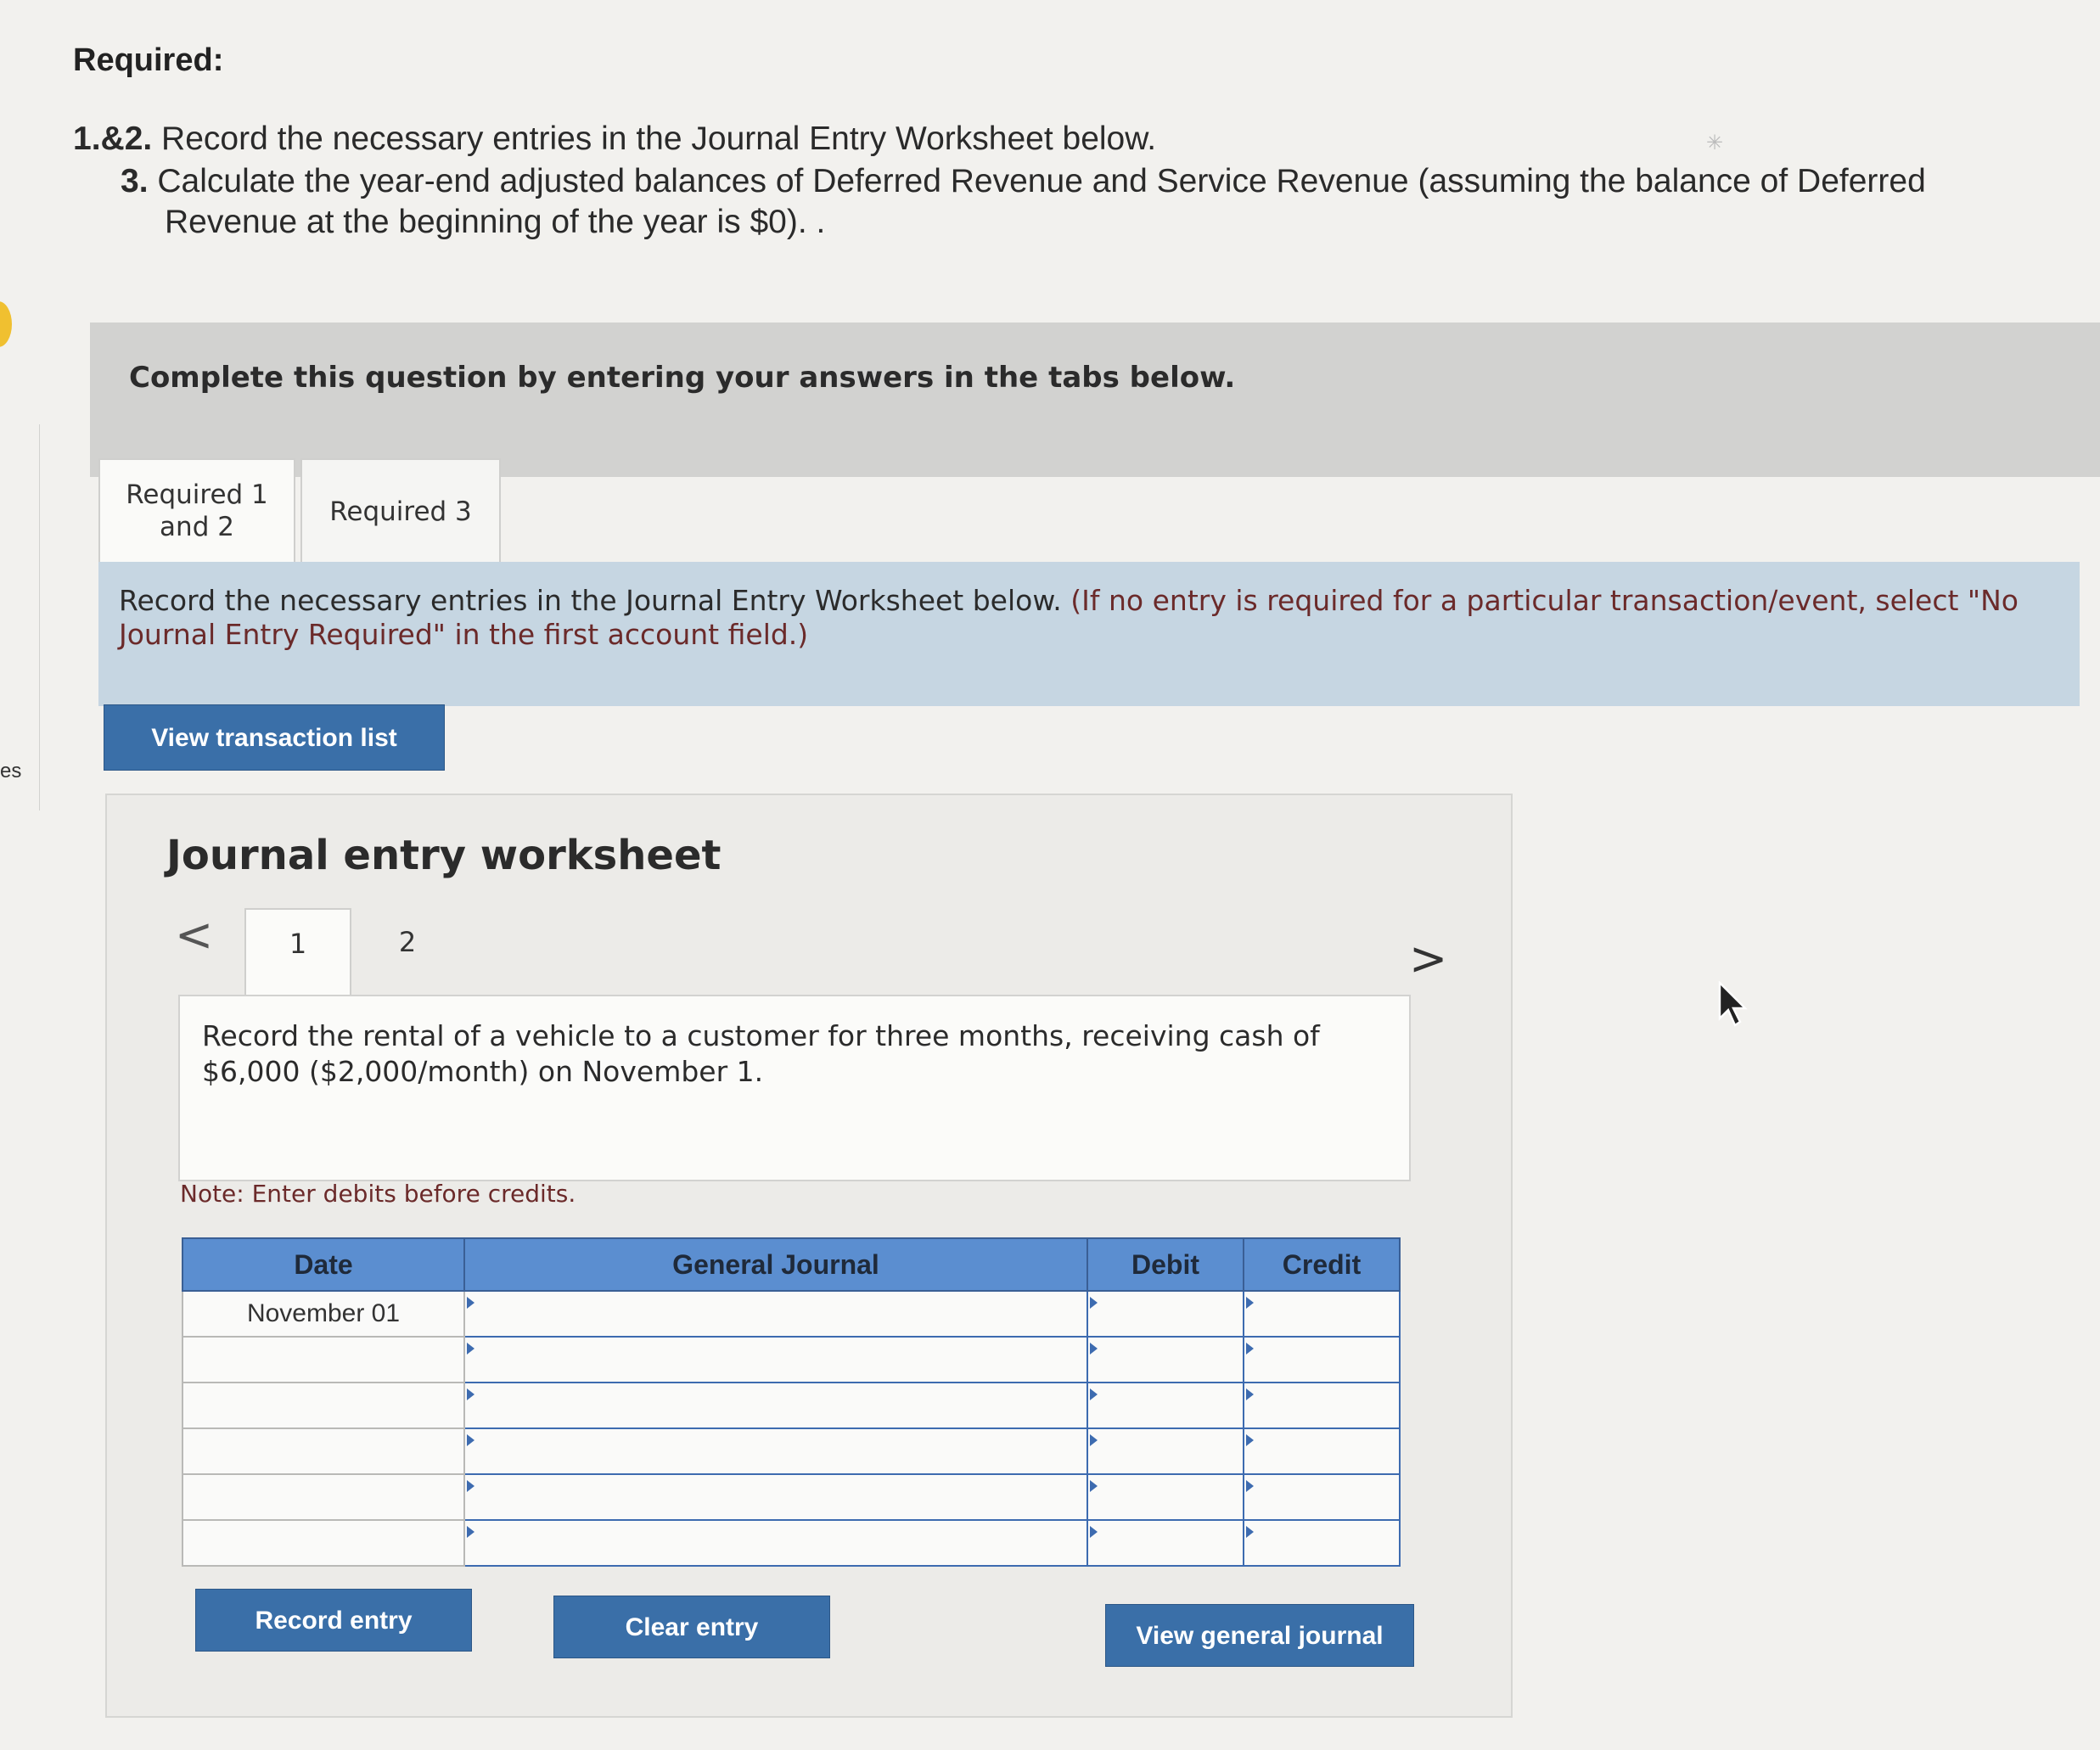  What do you see at coordinates (20, 617) in the screenshot?
I see `left-panel-edge` at bounding box center [20, 617].